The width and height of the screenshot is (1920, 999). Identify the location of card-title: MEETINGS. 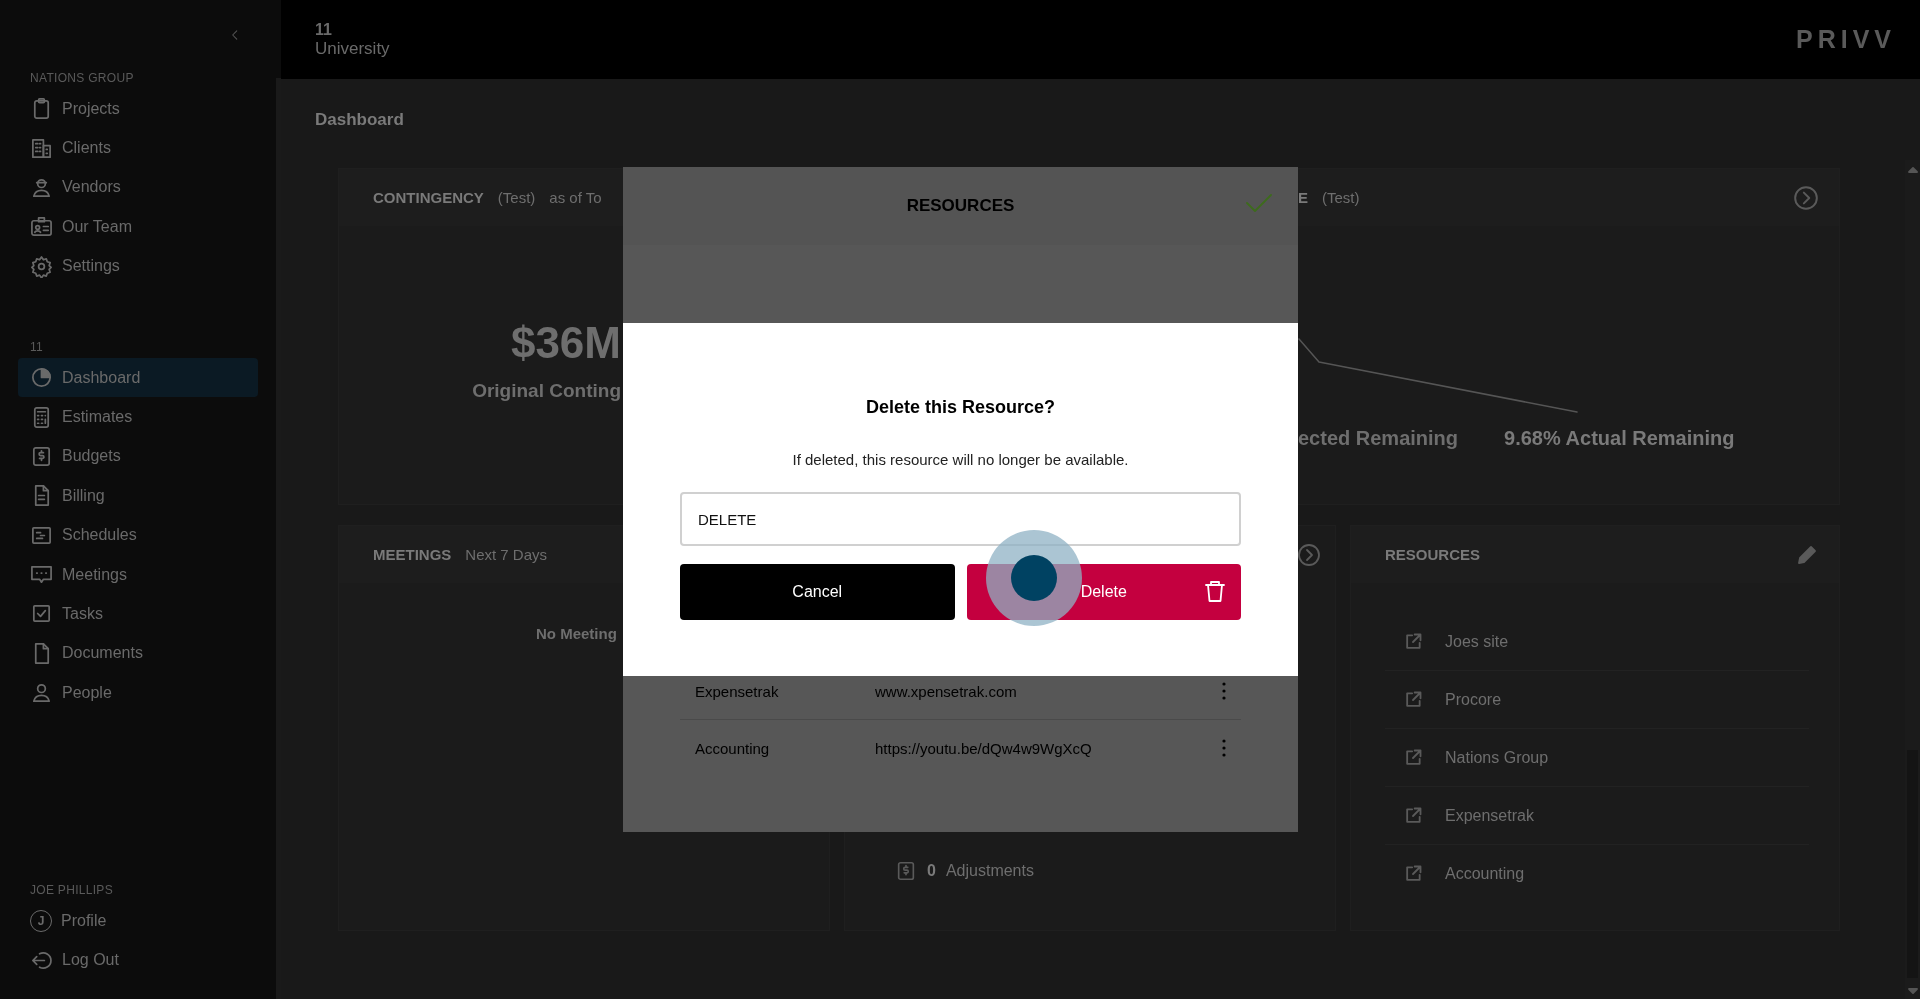
(412, 554).